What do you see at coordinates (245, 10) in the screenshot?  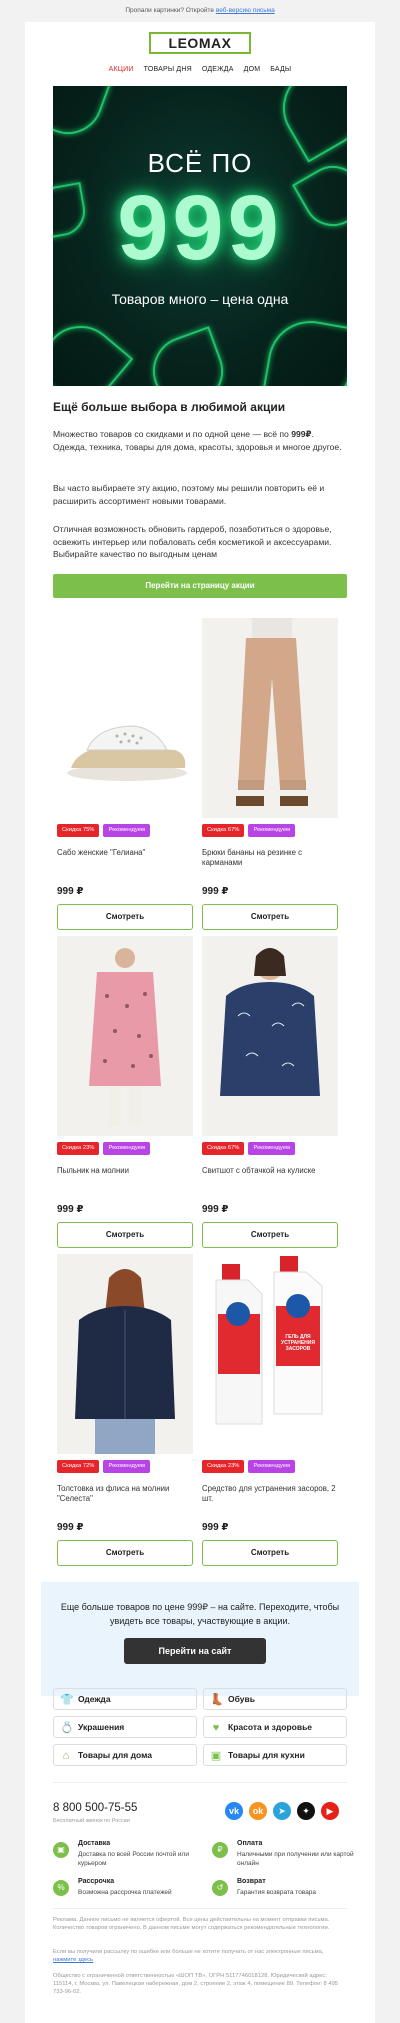 I see `web-version-link: веб-версию письма` at bounding box center [245, 10].